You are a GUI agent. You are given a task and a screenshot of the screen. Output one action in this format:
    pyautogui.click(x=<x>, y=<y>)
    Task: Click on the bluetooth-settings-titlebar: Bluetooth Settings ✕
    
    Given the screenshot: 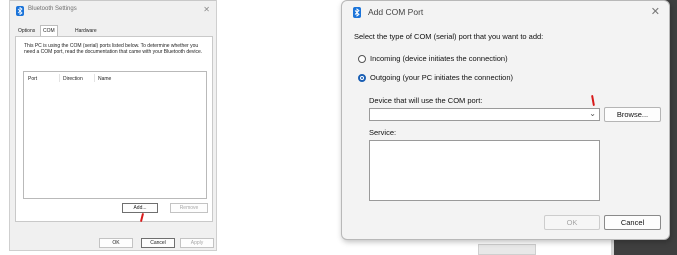 What is the action you would take?
    pyautogui.click(x=113, y=12)
    